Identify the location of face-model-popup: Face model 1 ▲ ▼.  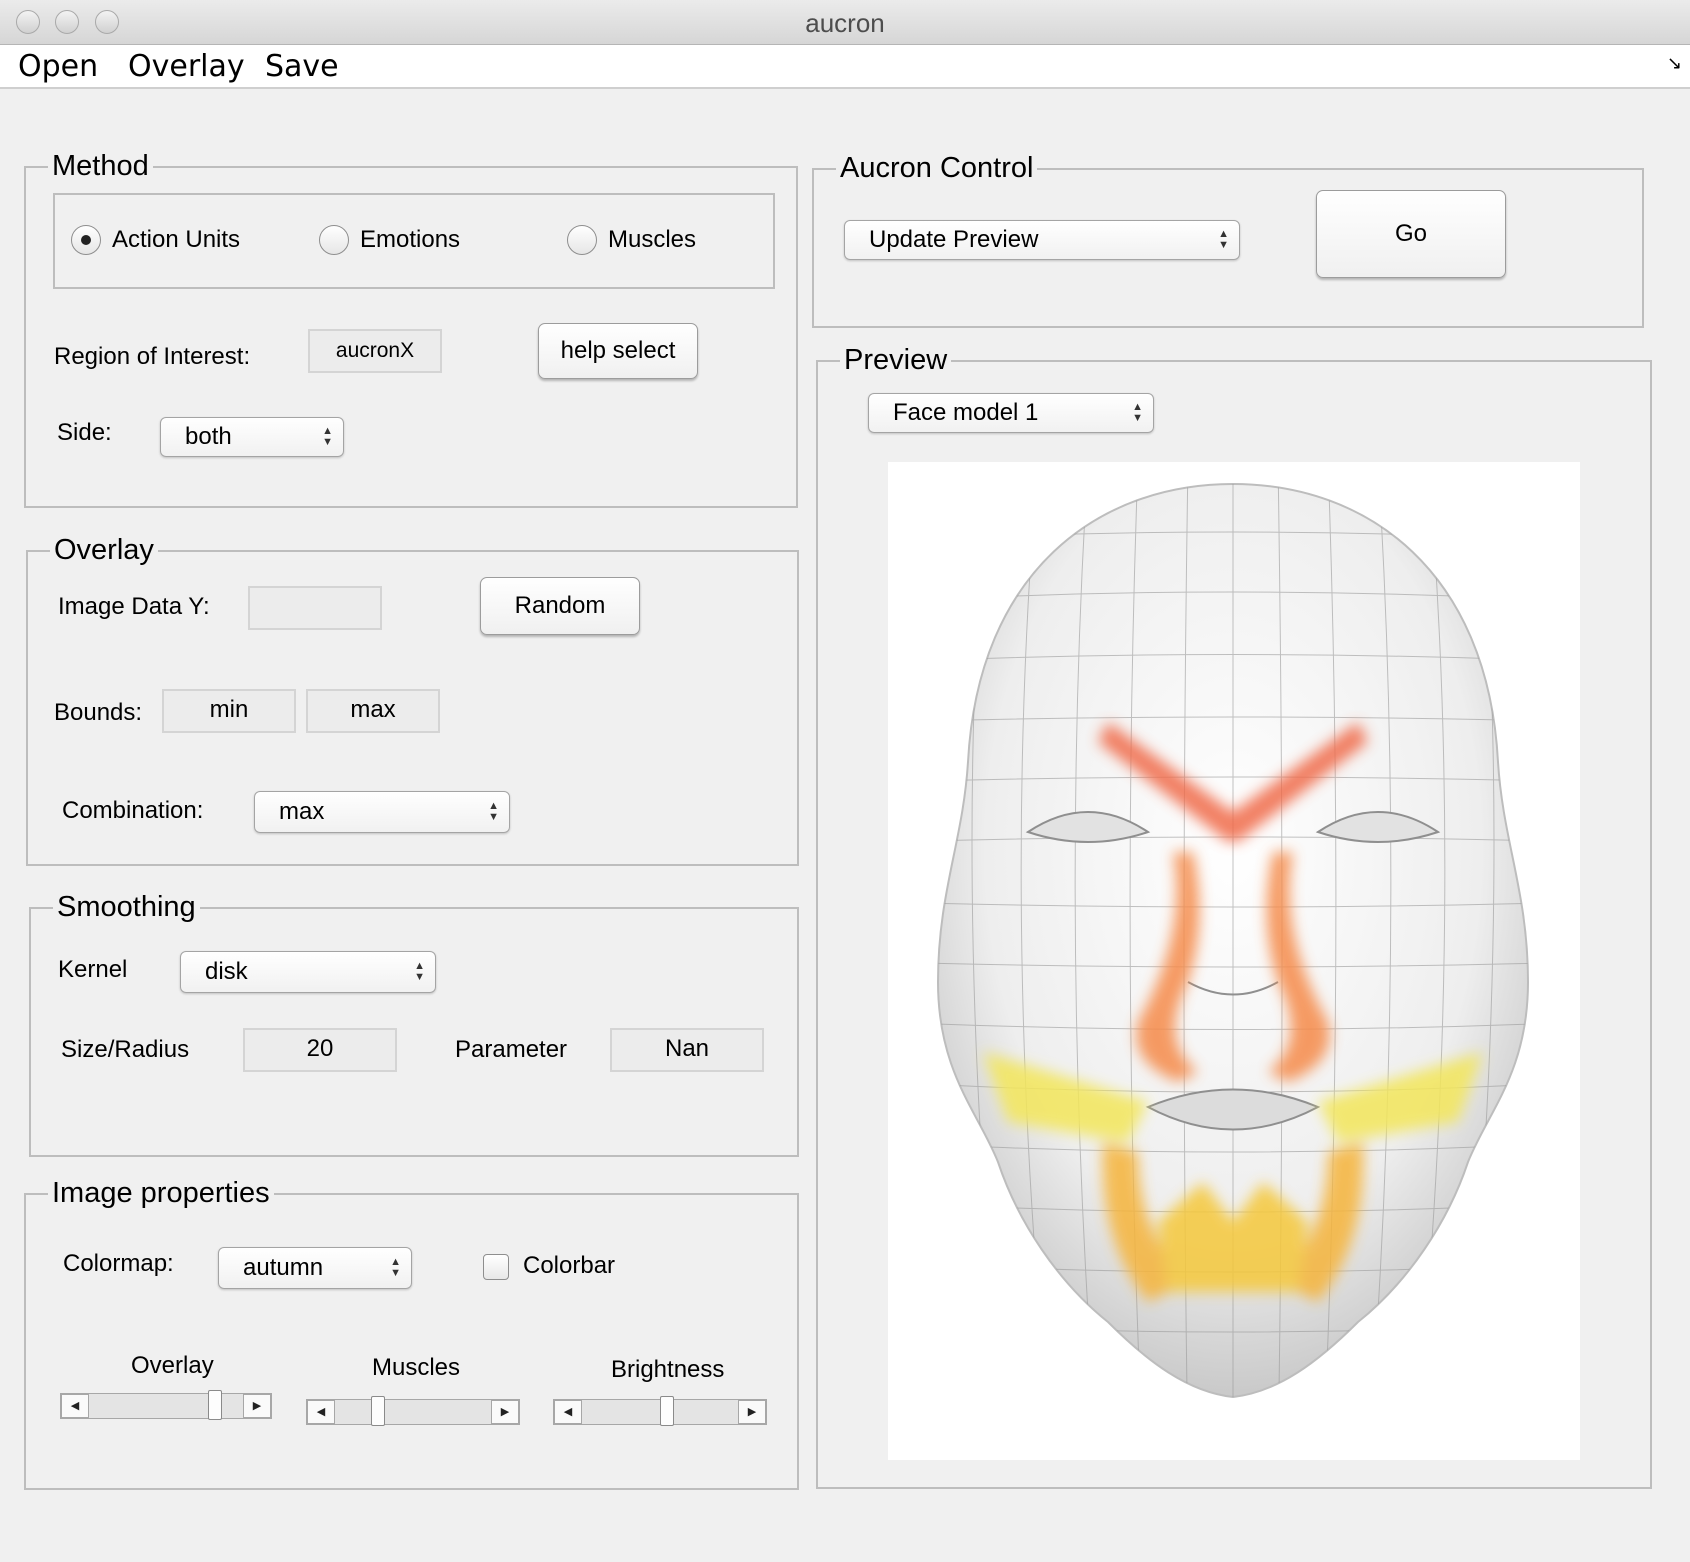
(1011, 413).